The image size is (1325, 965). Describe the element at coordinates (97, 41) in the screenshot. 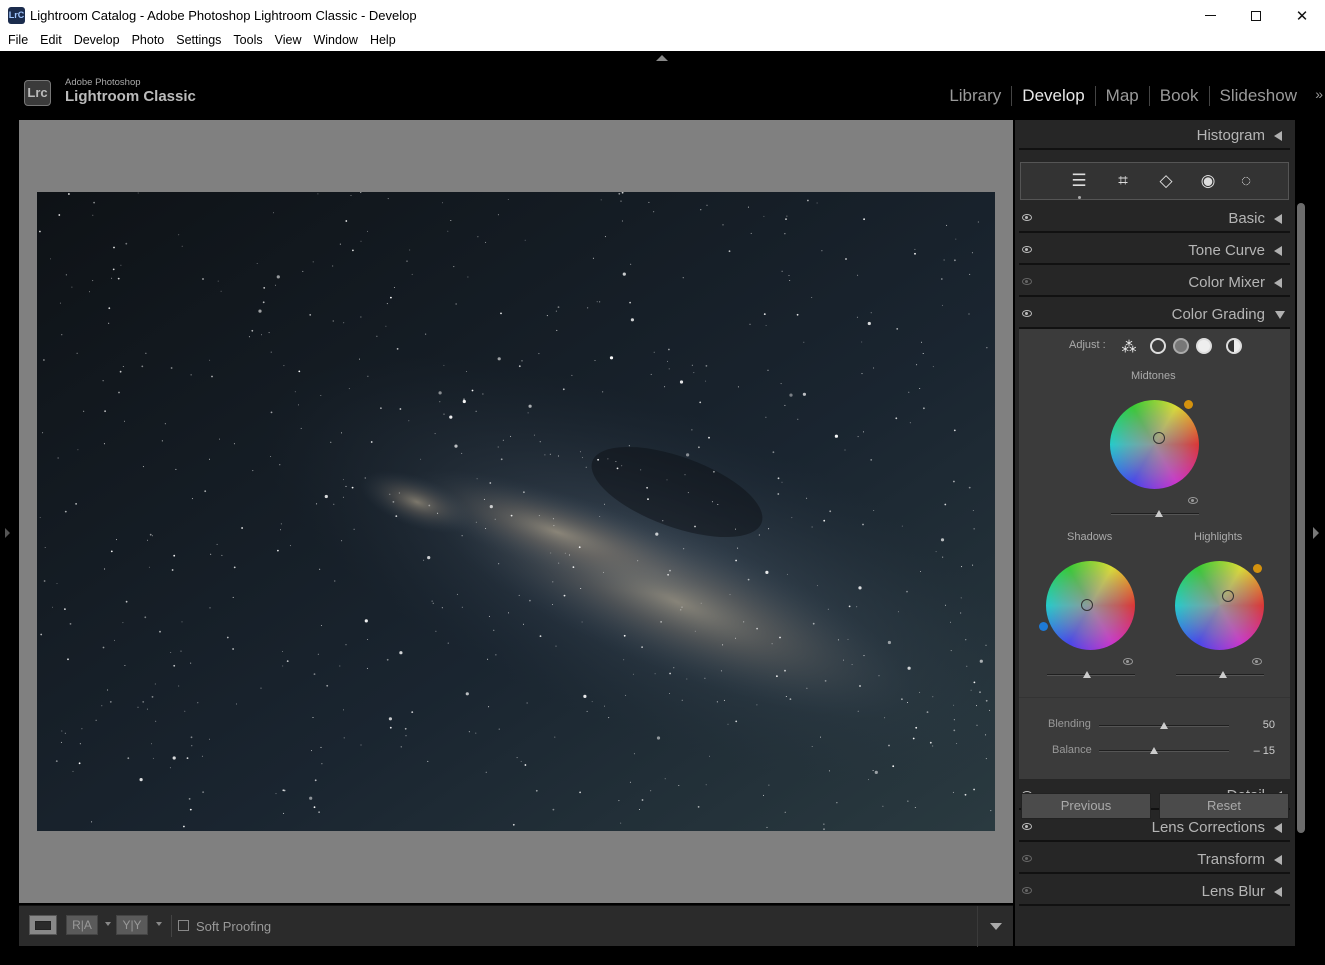

I see `menu-develop: Develop` at that location.